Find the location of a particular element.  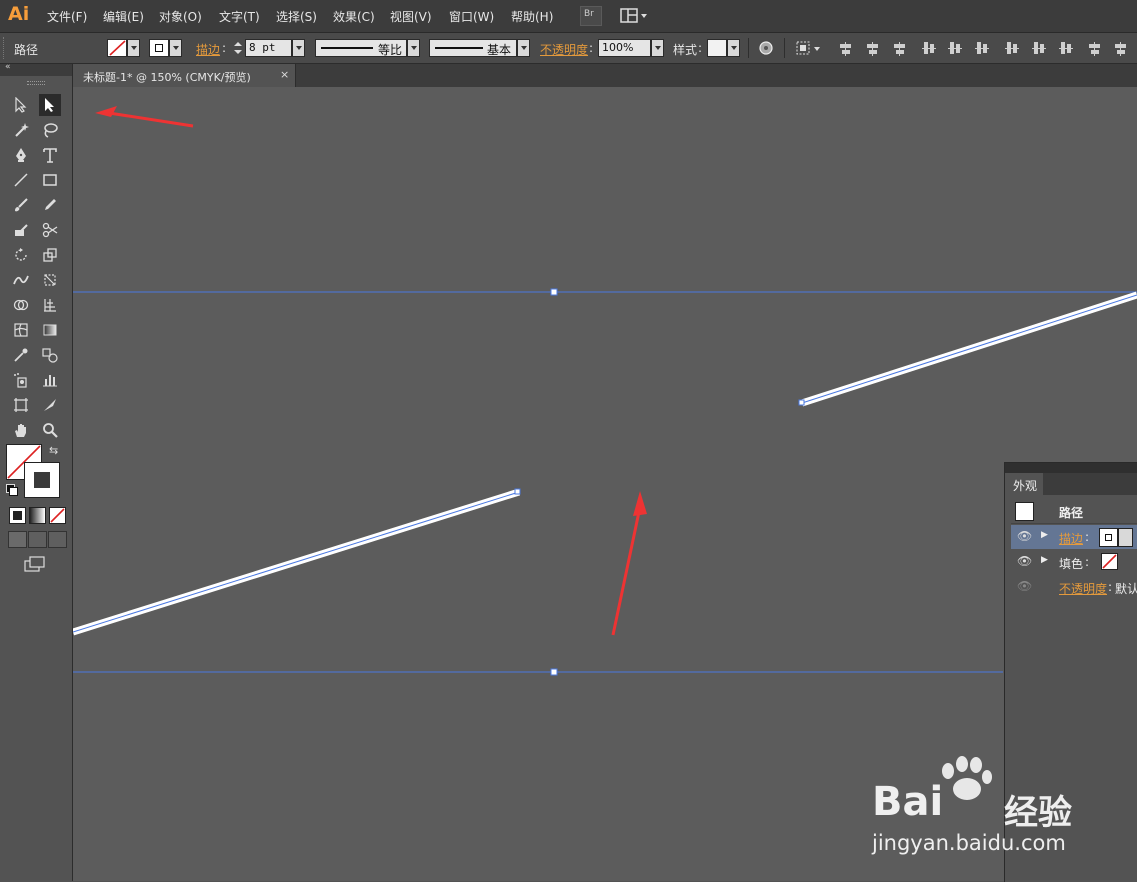

opacity-input: 100% is located at coordinates (624, 48).